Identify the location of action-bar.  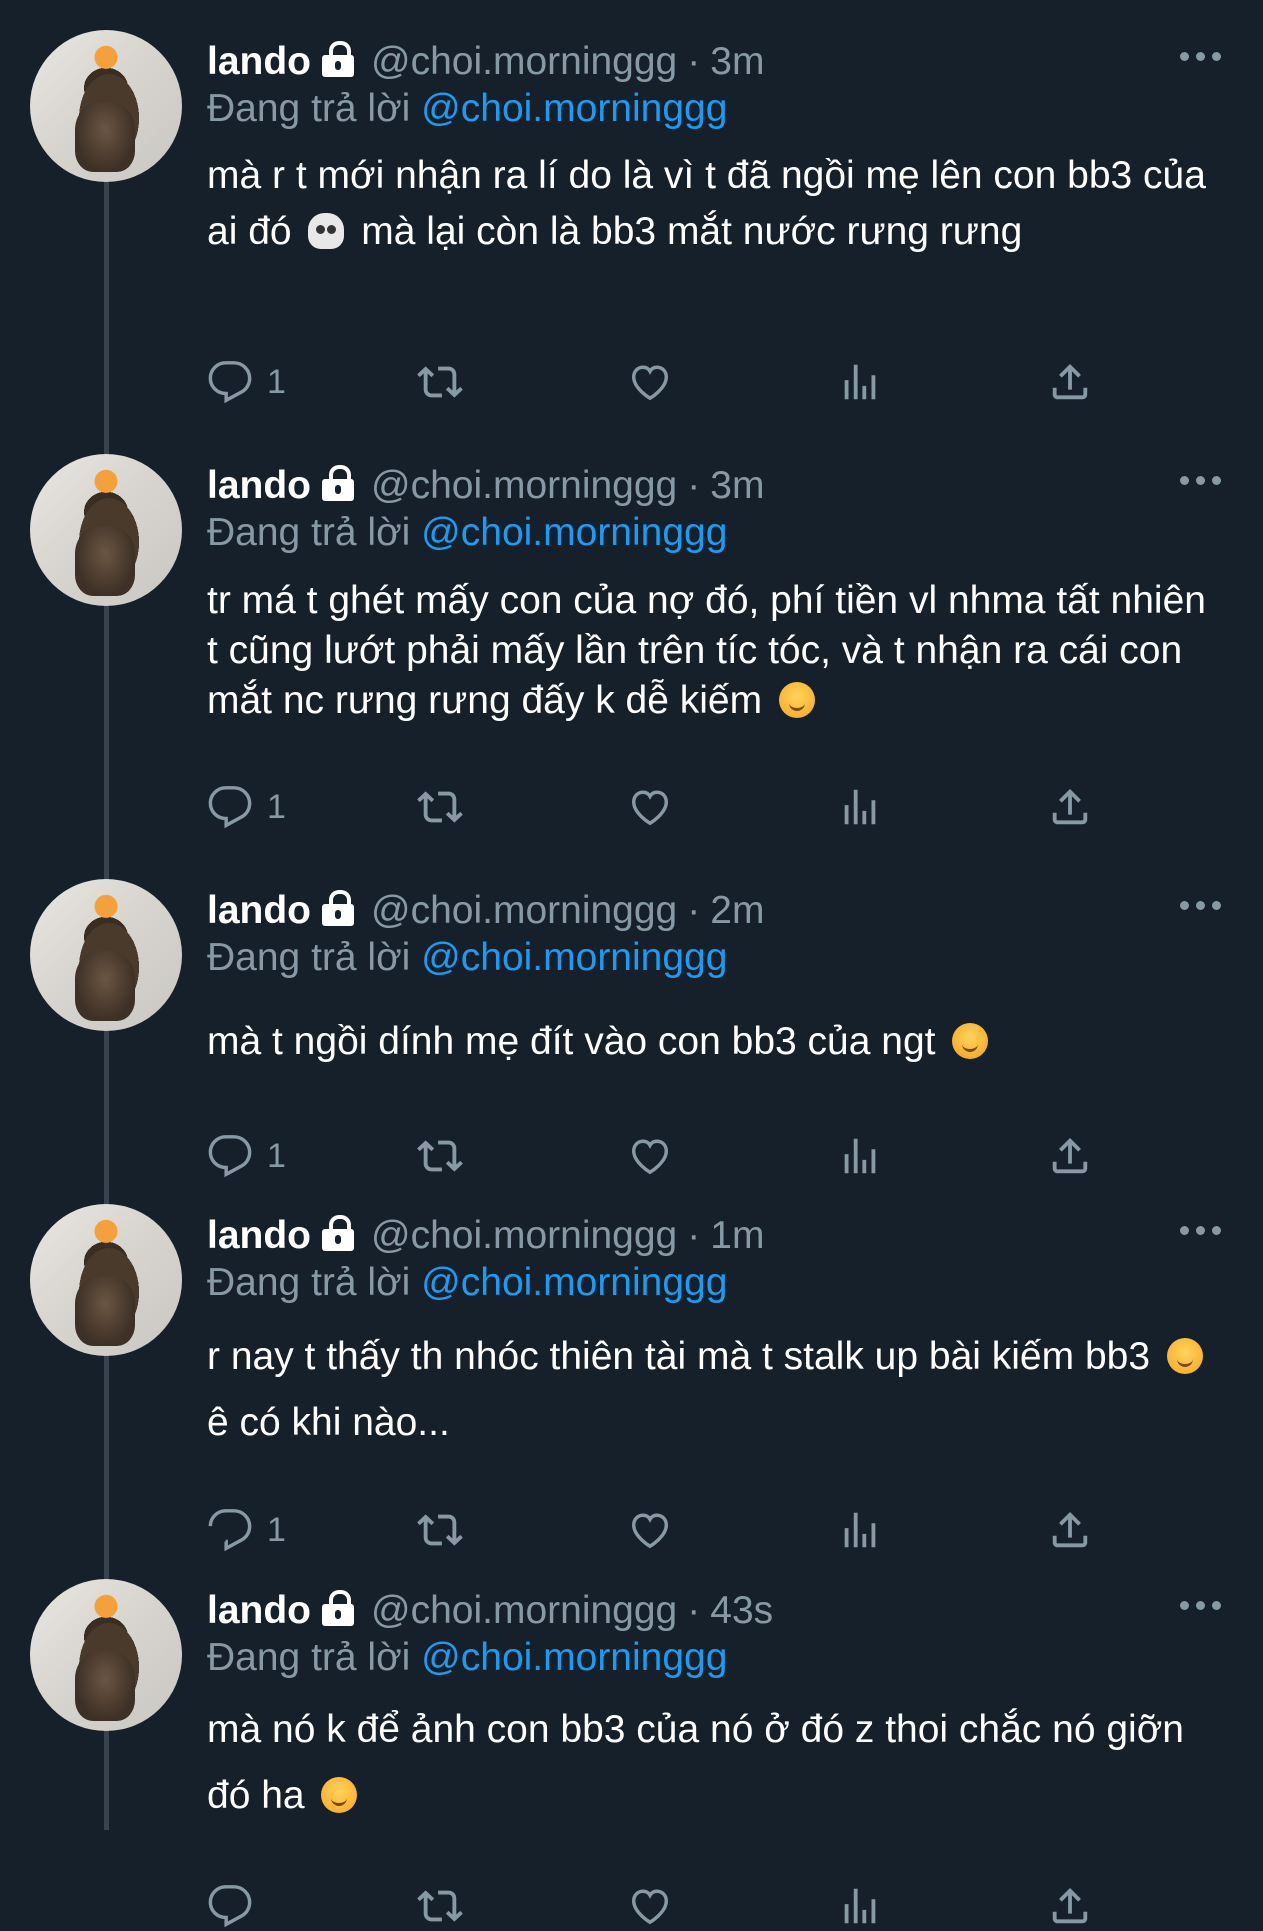
(657, 1906).